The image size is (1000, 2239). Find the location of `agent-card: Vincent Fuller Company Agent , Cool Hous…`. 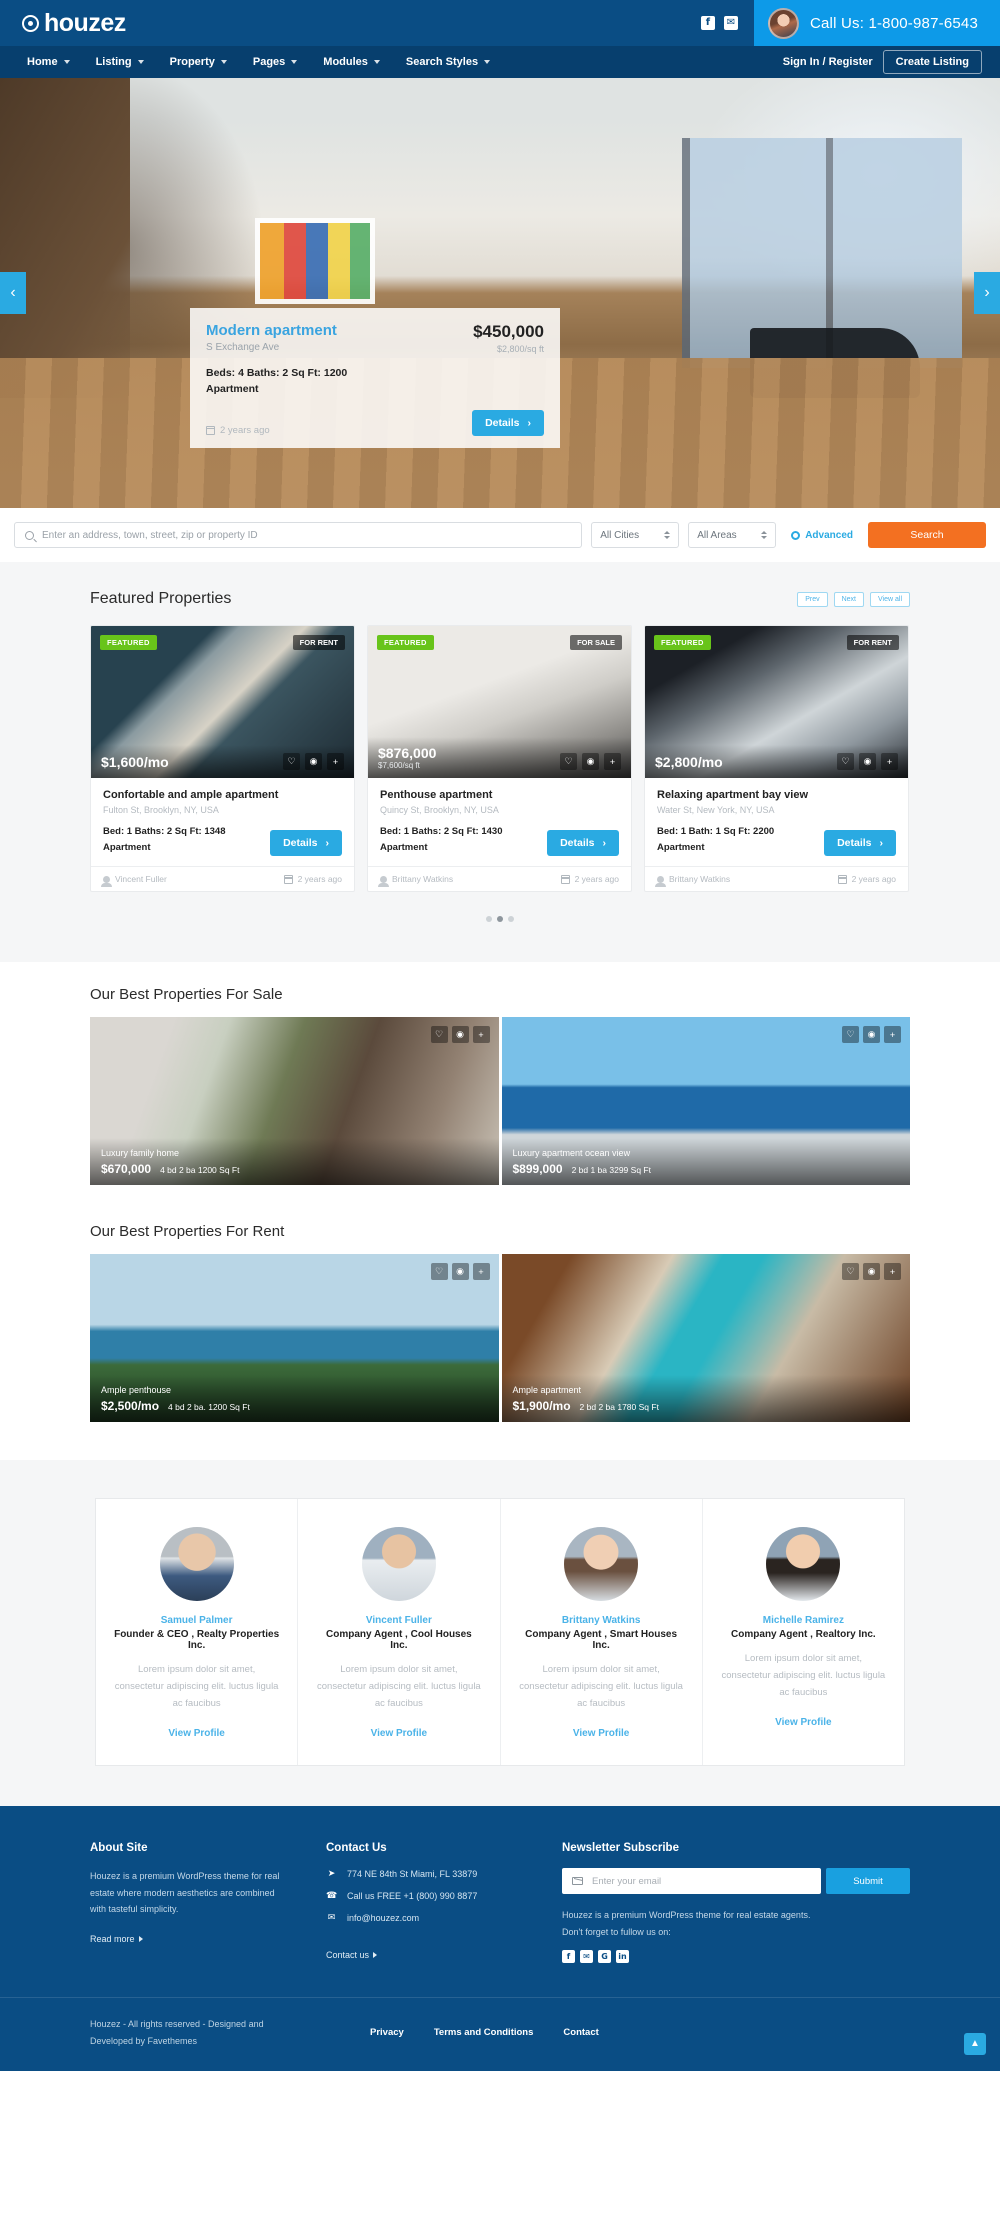

agent-card: Vincent Fuller Company Agent , Cool Hous… is located at coordinates (399, 1632).